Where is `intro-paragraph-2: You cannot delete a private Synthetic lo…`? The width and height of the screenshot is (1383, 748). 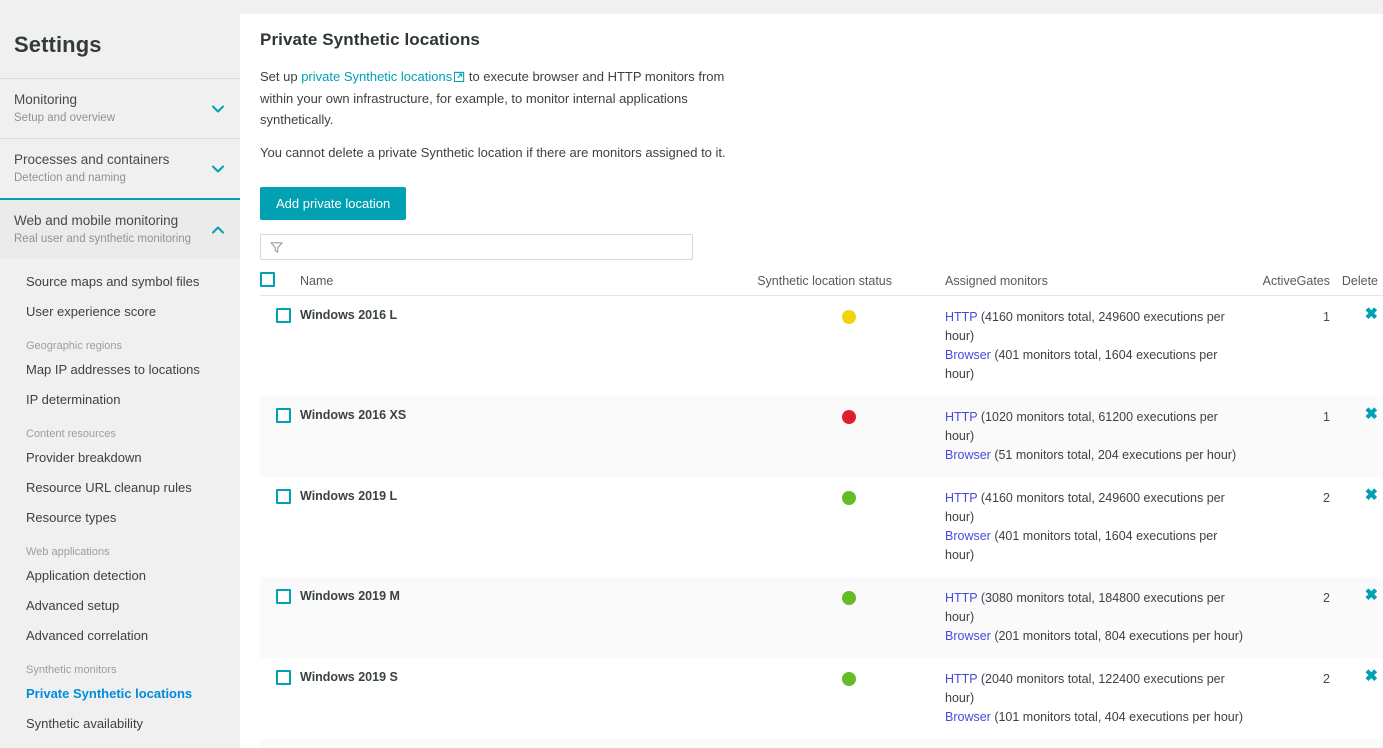 intro-paragraph-2: You cannot delete a private Synthetic lo… is located at coordinates (493, 152).